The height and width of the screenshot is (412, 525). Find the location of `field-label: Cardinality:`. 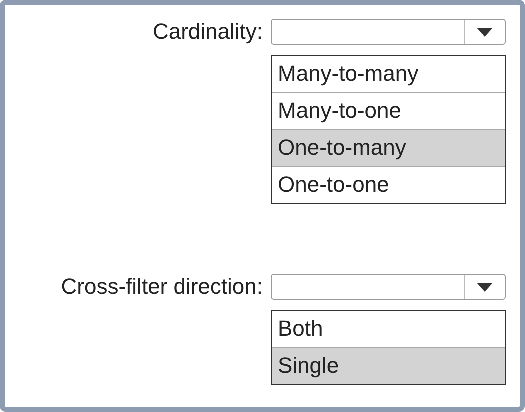

field-label: Cardinality: is located at coordinates (207, 32).